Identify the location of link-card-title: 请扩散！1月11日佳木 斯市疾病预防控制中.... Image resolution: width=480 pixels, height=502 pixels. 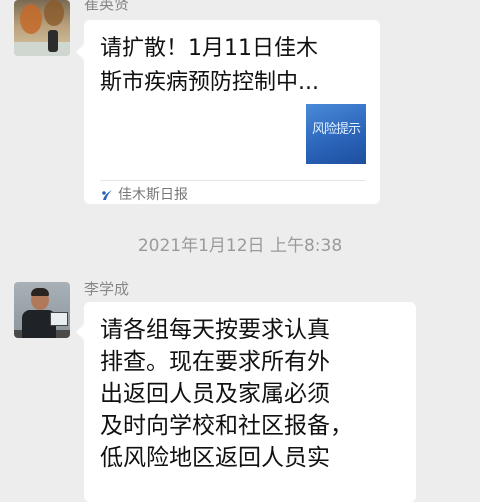
(209, 65).